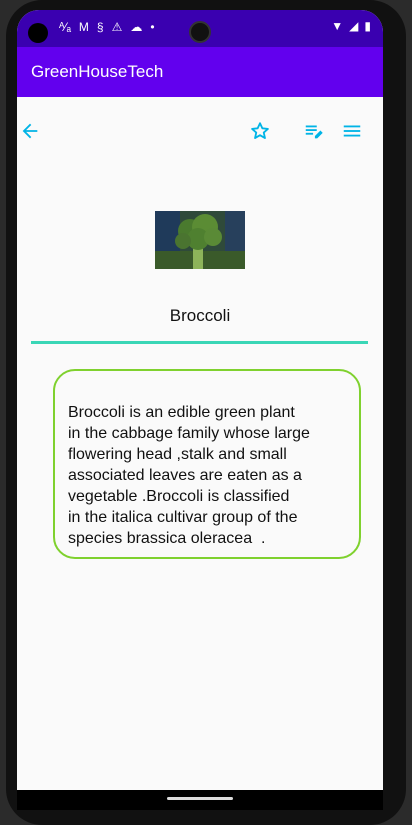 The width and height of the screenshot is (412, 825). What do you see at coordinates (354, 26) in the screenshot?
I see `signal-icon: ◢` at bounding box center [354, 26].